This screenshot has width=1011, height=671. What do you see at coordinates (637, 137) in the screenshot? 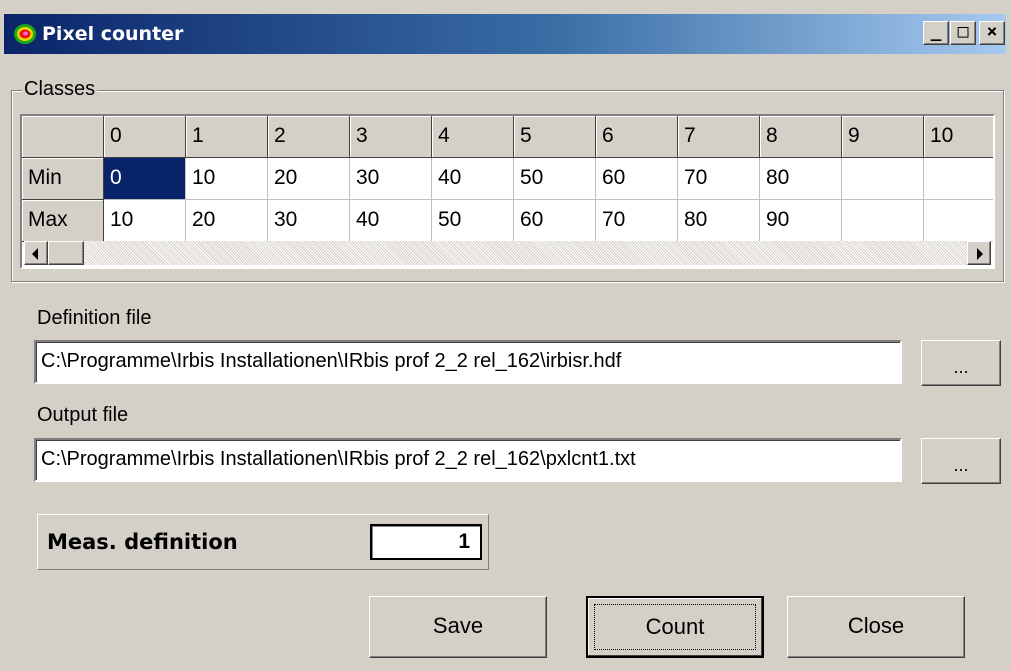
I see `column-header-6: 6` at bounding box center [637, 137].